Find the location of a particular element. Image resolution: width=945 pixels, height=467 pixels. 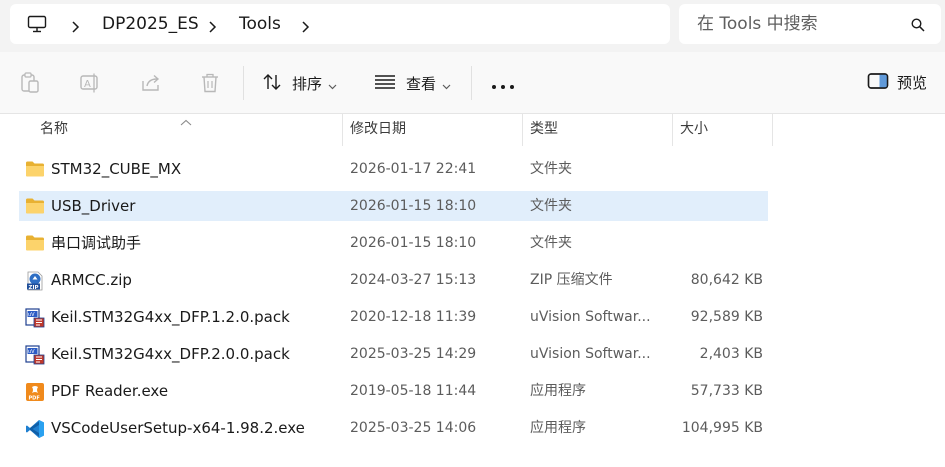

file-name: Keil.STM32G4xx_DFP.1.2.0.pack is located at coordinates (170, 317).